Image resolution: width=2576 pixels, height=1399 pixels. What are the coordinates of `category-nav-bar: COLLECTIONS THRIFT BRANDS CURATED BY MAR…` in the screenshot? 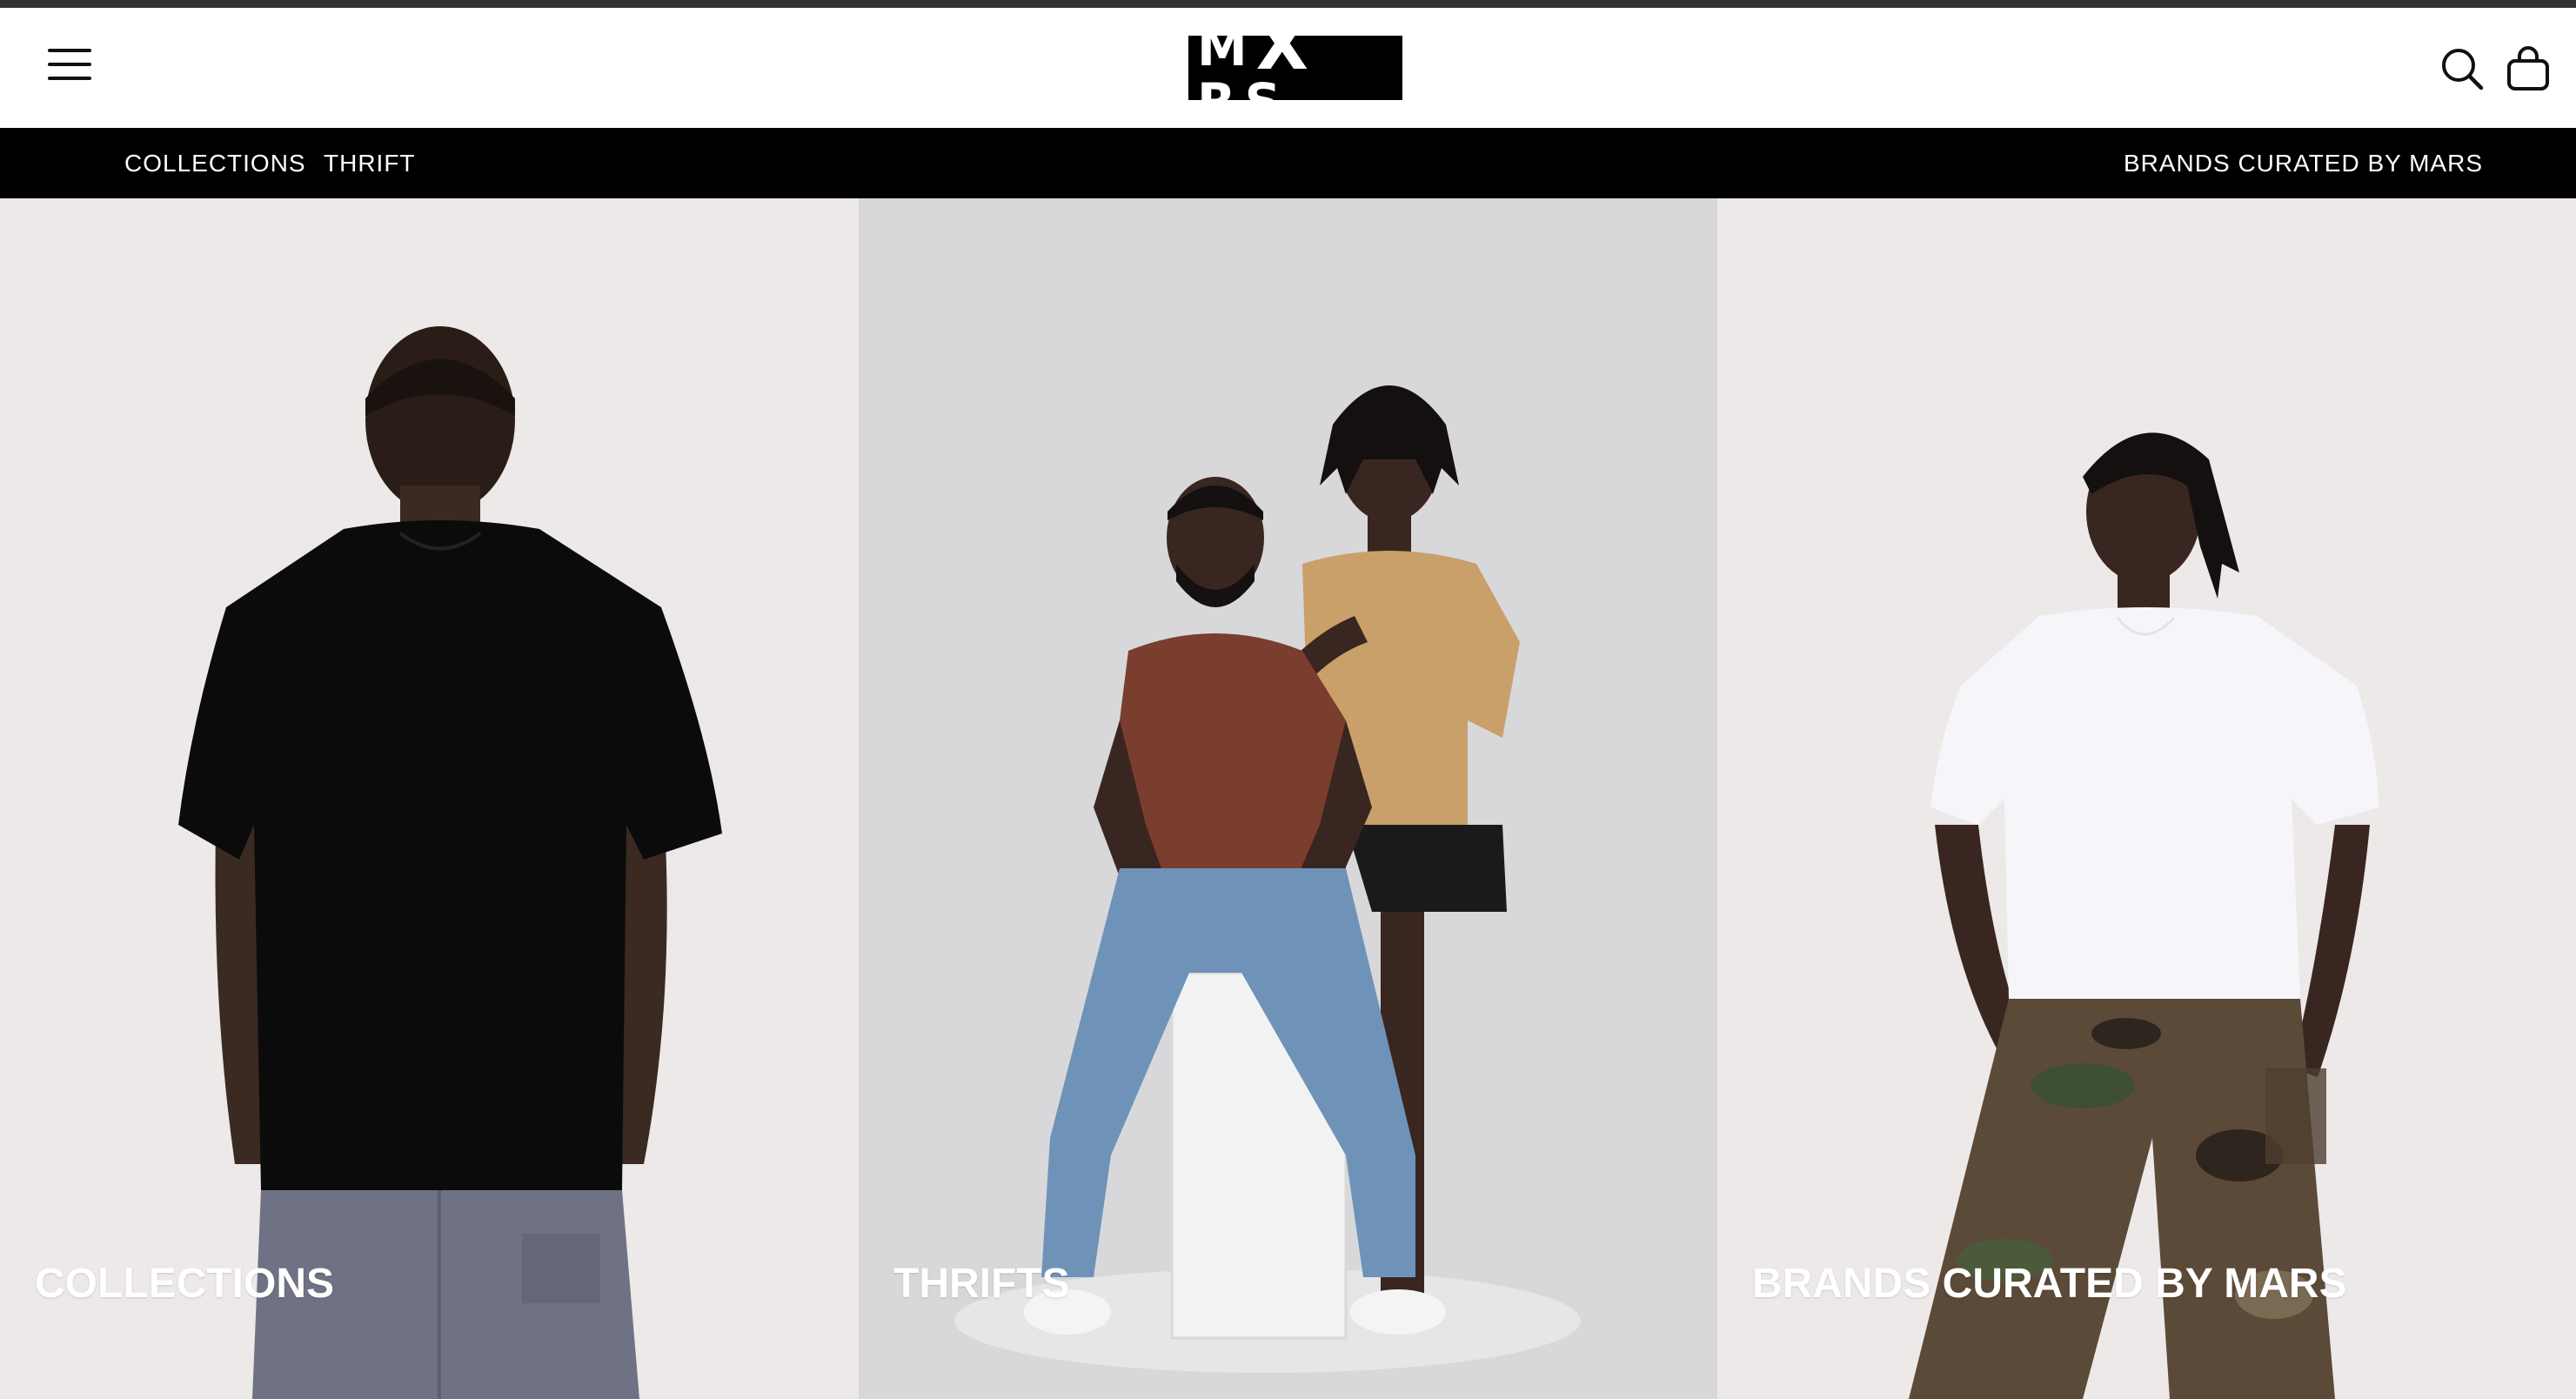 It's located at (1288, 163).